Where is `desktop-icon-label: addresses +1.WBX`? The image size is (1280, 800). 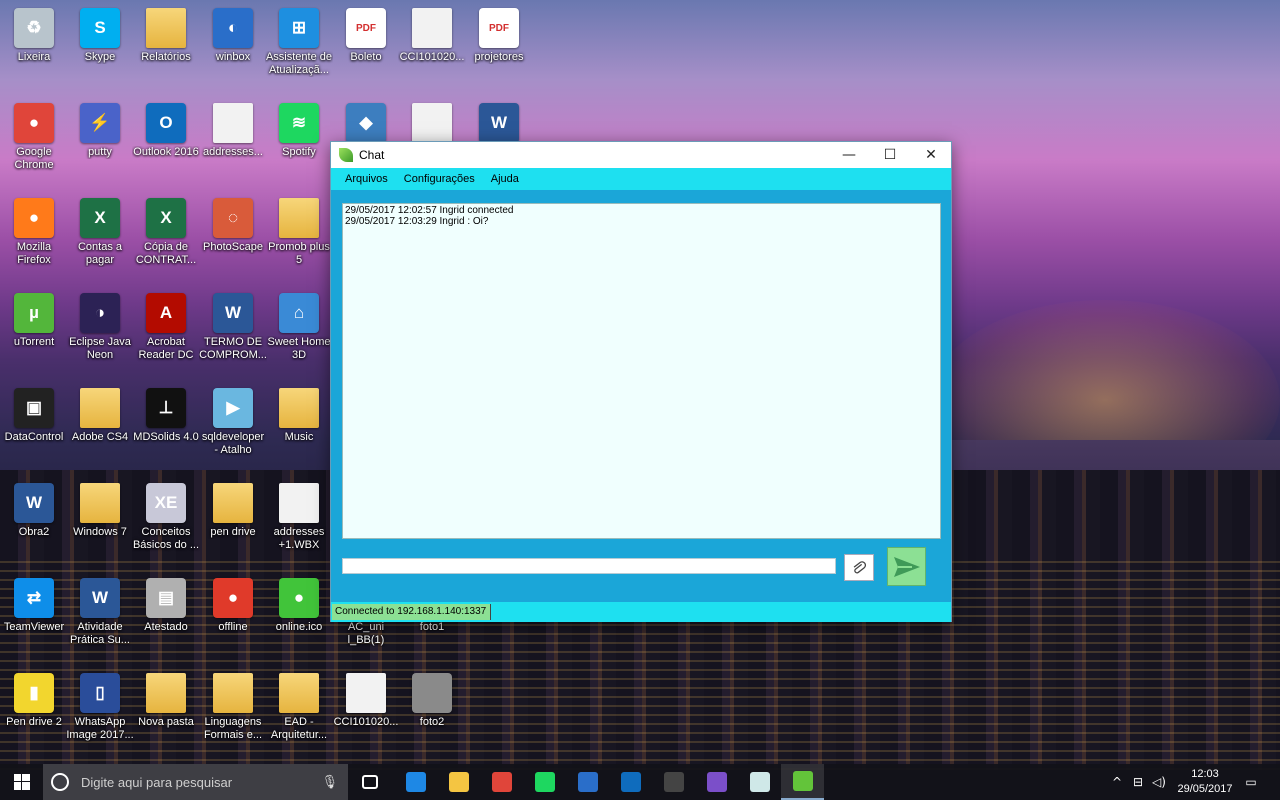 desktop-icon-label: addresses +1.WBX is located at coordinates (299, 538).